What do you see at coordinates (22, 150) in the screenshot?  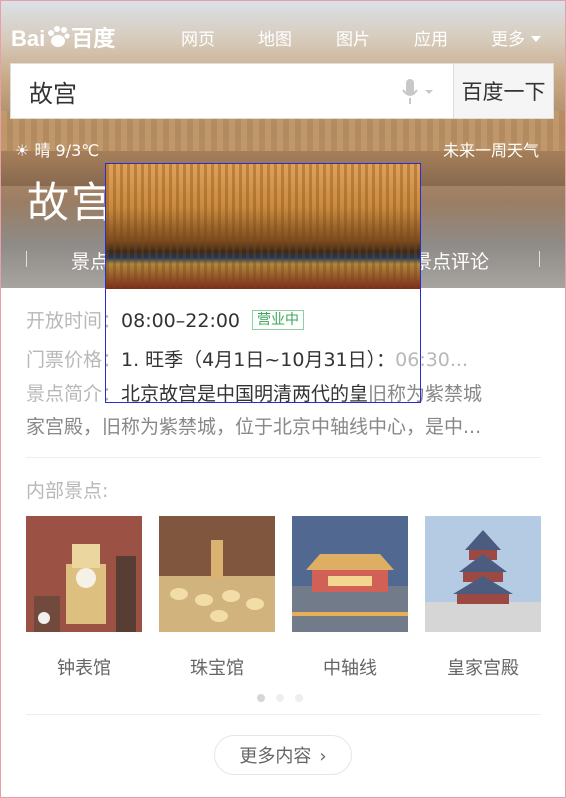 I see `sun-icon: ☀` at bounding box center [22, 150].